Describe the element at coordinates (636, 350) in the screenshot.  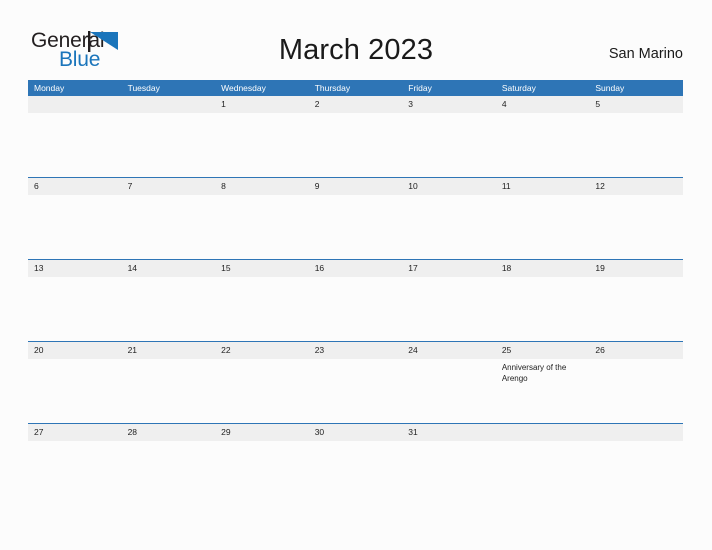
I see `day-number: 26` at that location.